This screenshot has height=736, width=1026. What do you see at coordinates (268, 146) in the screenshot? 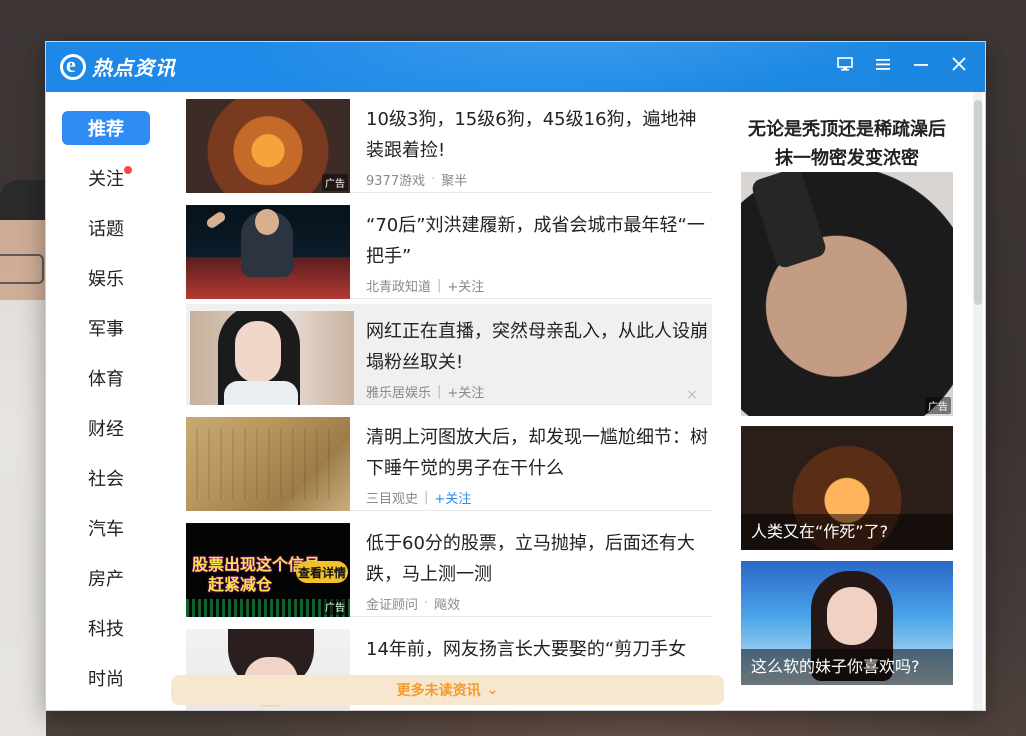
I see `news-thumbnail: 广告` at bounding box center [268, 146].